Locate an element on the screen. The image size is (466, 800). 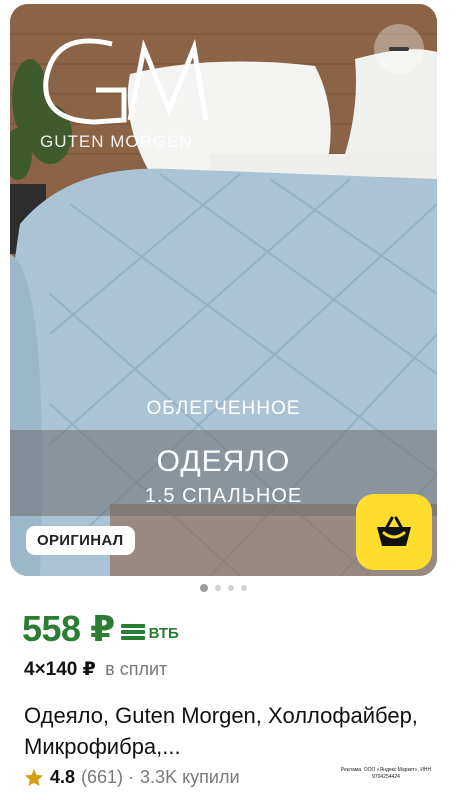
promo-top-text: ОБЛЕГЧЕННОЕ is located at coordinates (223, 408).